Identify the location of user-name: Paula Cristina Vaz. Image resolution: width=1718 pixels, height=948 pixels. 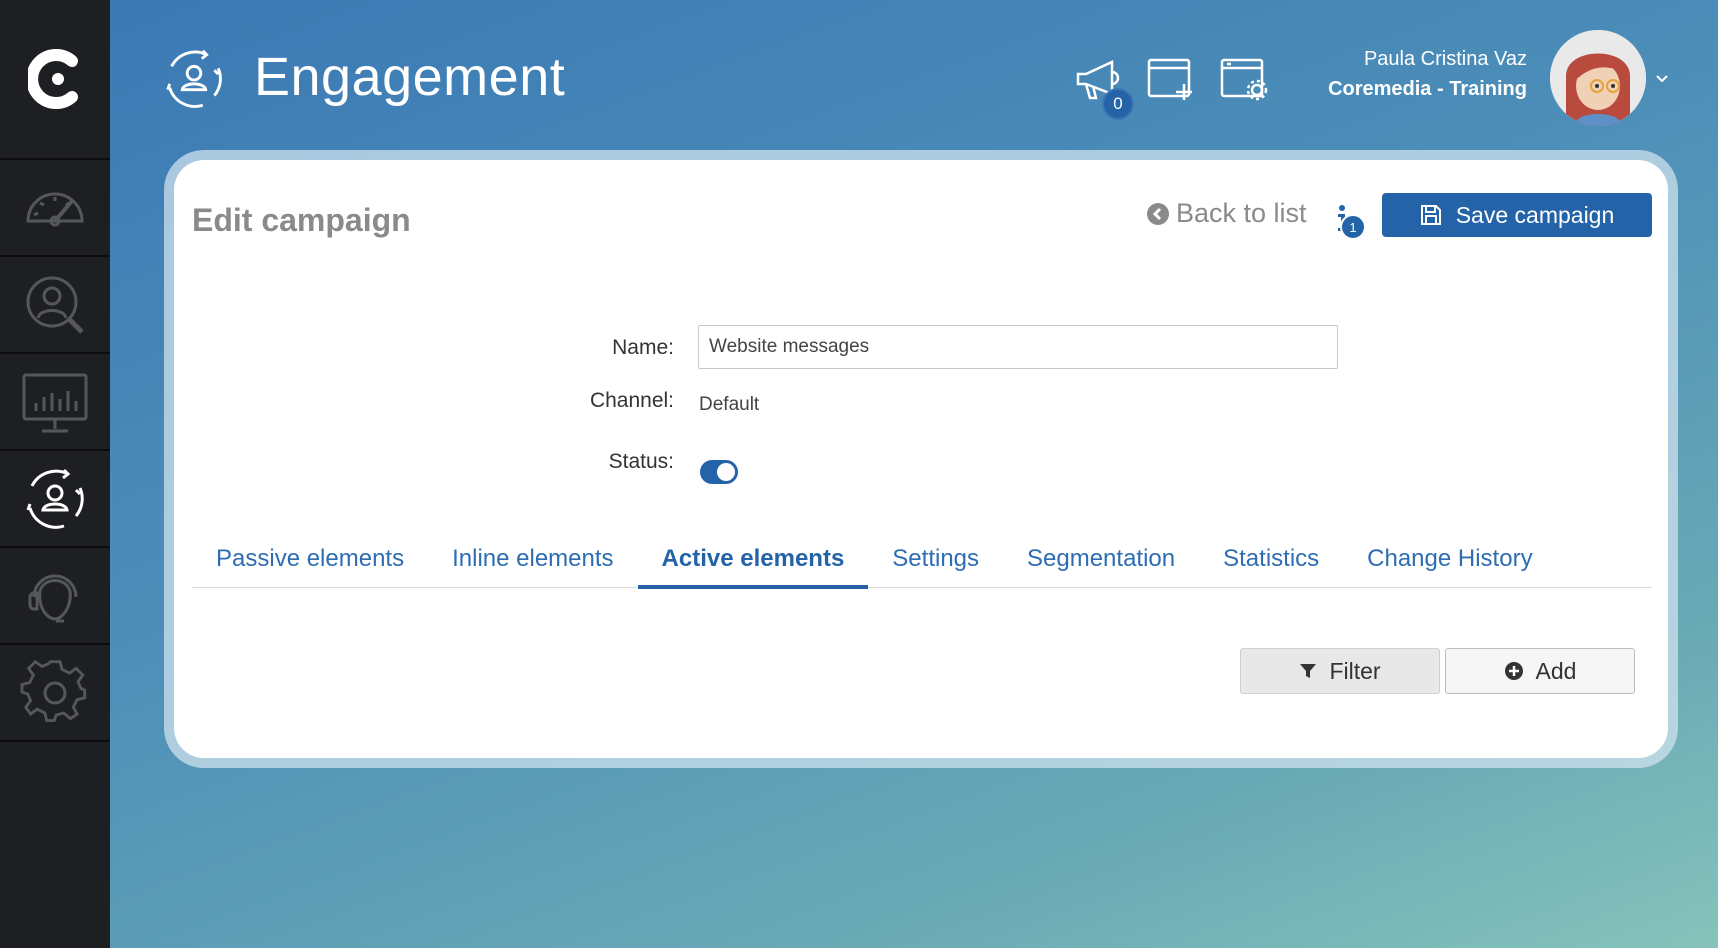
(1445, 59).